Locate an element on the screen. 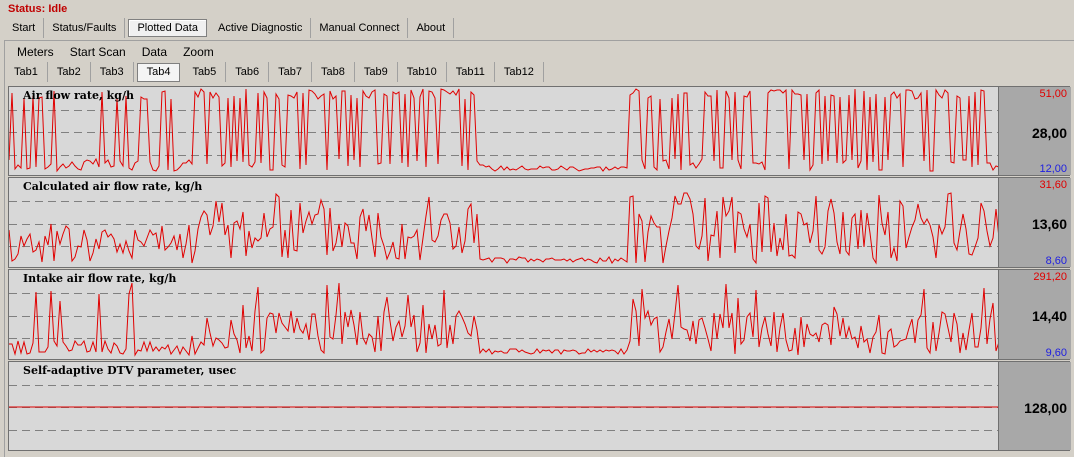 The width and height of the screenshot is (1074, 457). value-sidebar: 128,00 is located at coordinates (1035, 406).